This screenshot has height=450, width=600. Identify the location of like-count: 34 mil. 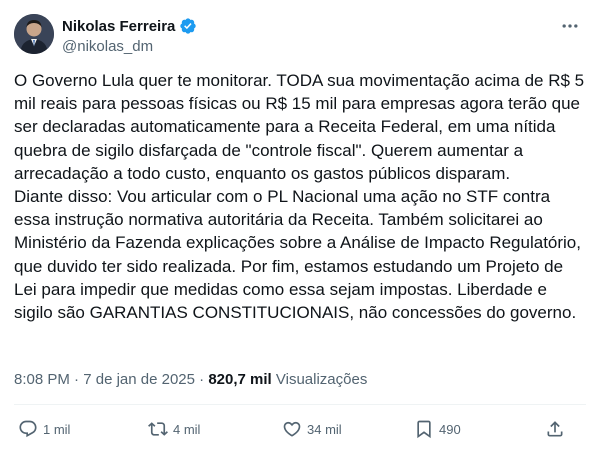
(324, 429).